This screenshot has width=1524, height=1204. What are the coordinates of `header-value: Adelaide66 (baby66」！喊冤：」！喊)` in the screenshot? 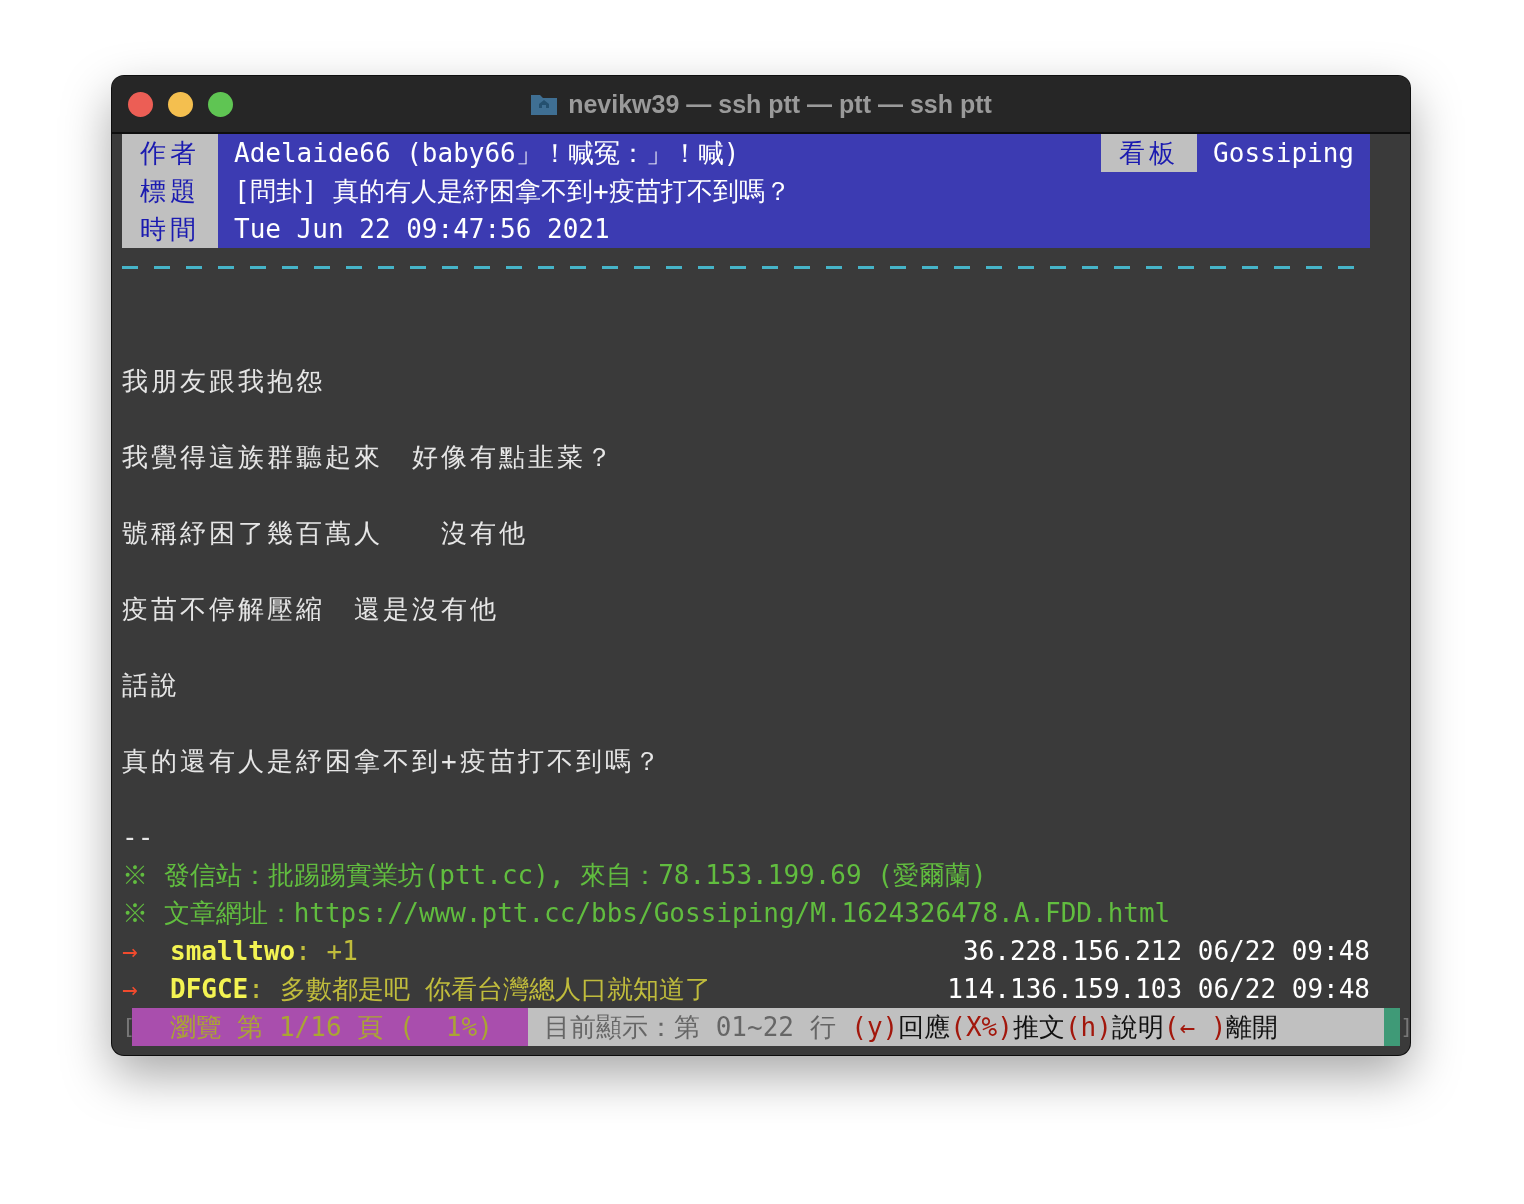 It's located at (486, 153).